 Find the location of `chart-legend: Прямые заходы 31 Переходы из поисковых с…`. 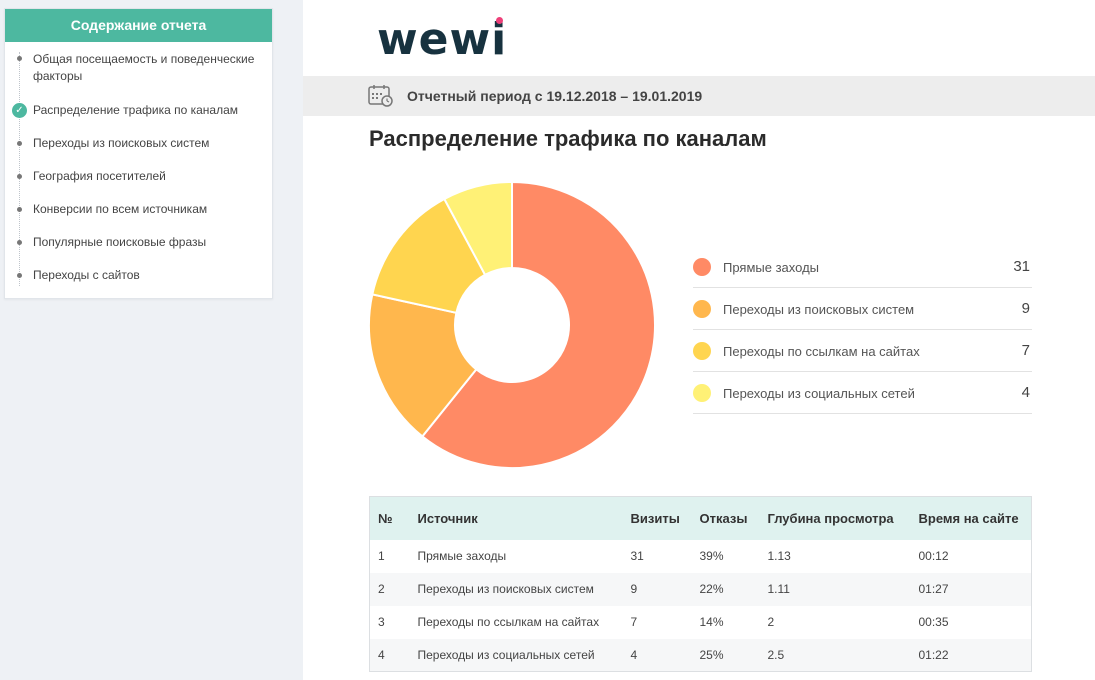

chart-legend: Прямые заходы 31 Переходы из поисковых с… is located at coordinates (862, 330).